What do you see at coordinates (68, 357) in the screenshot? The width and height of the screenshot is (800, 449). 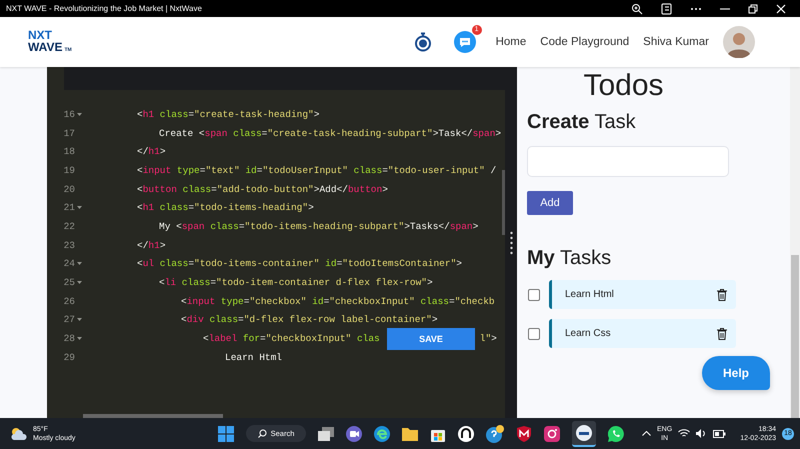 I see `line-number: 29` at bounding box center [68, 357].